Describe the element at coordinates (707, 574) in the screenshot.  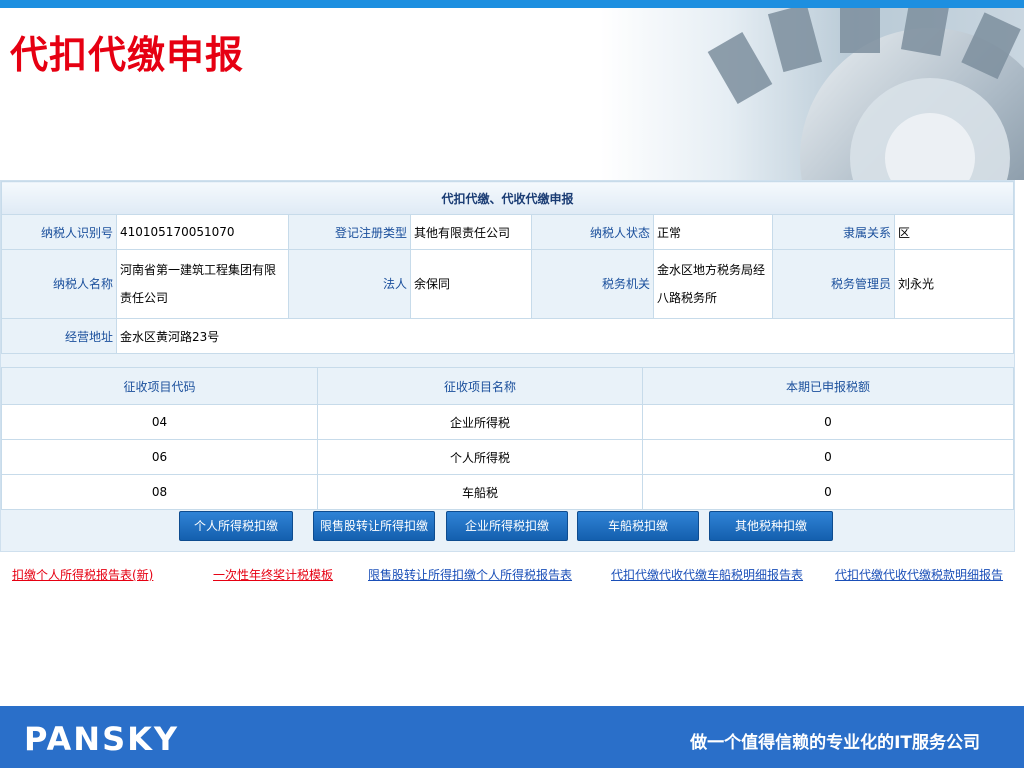
I see `link-vehicle-tax-report: 代扣代缴代收代缴车船税明细报告表` at that location.